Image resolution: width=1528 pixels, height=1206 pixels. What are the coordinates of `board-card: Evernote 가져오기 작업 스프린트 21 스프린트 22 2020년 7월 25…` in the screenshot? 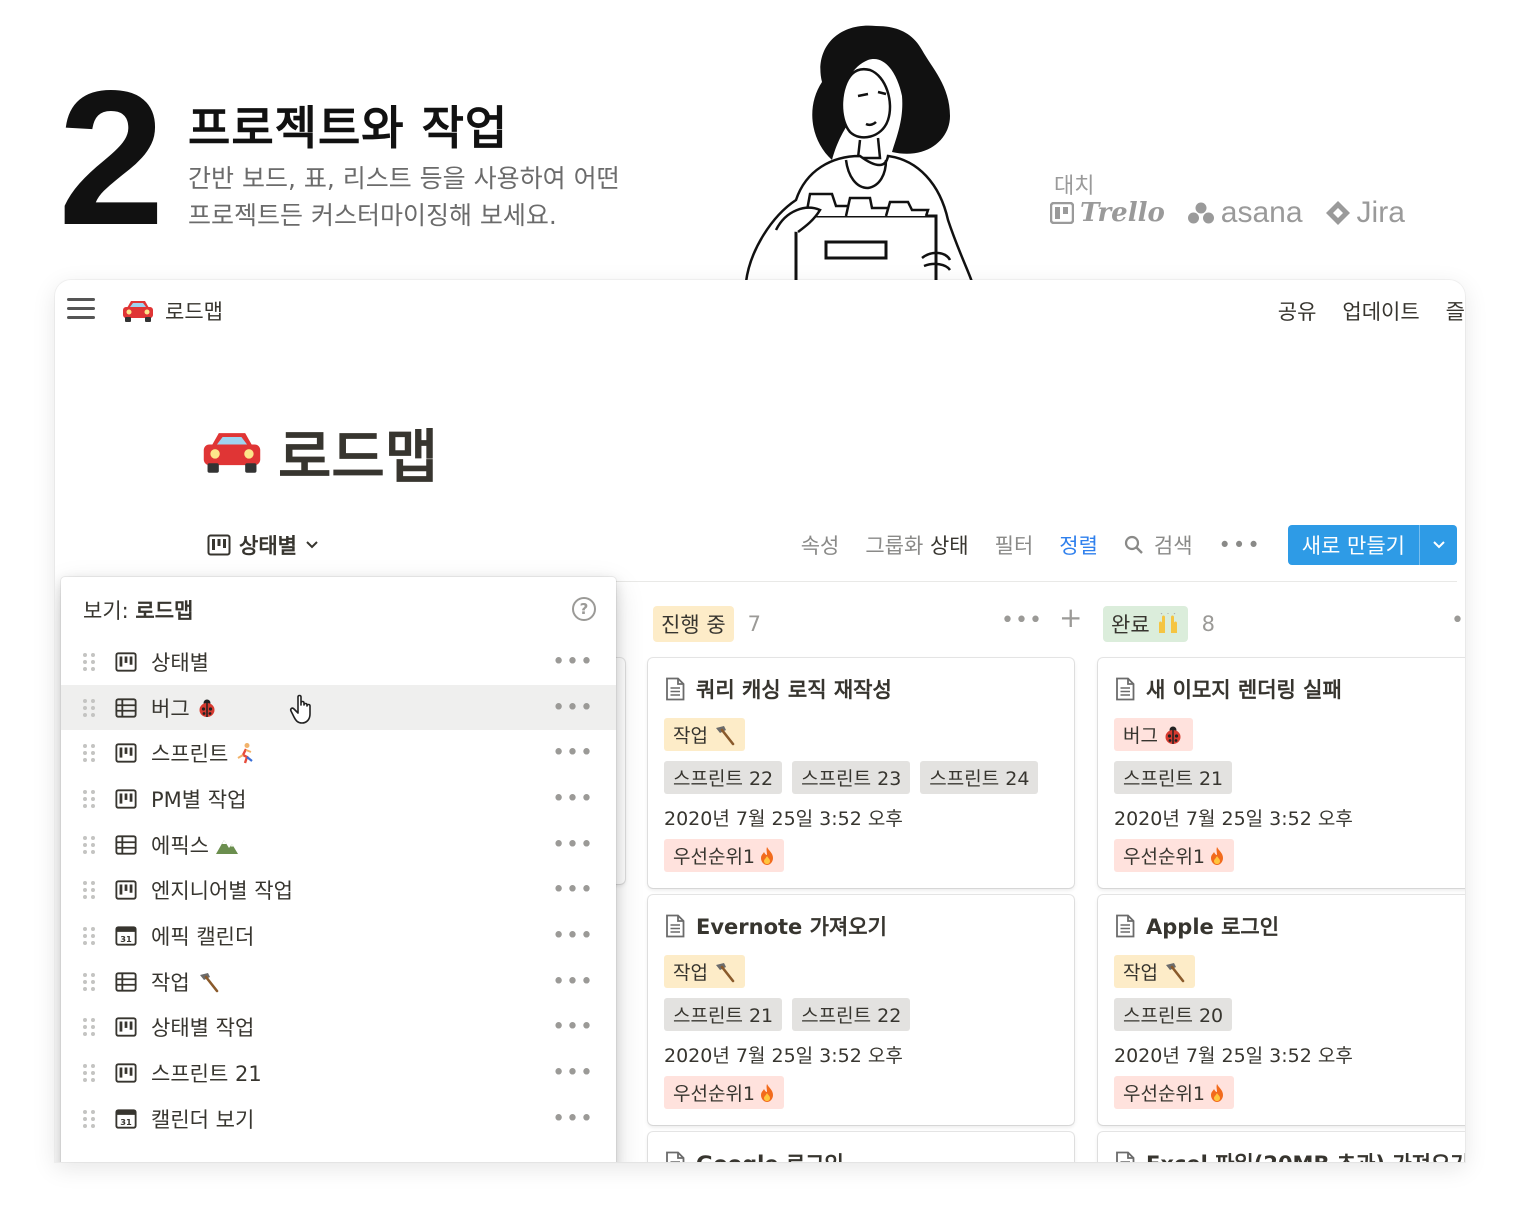 It's located at (861, 1010).